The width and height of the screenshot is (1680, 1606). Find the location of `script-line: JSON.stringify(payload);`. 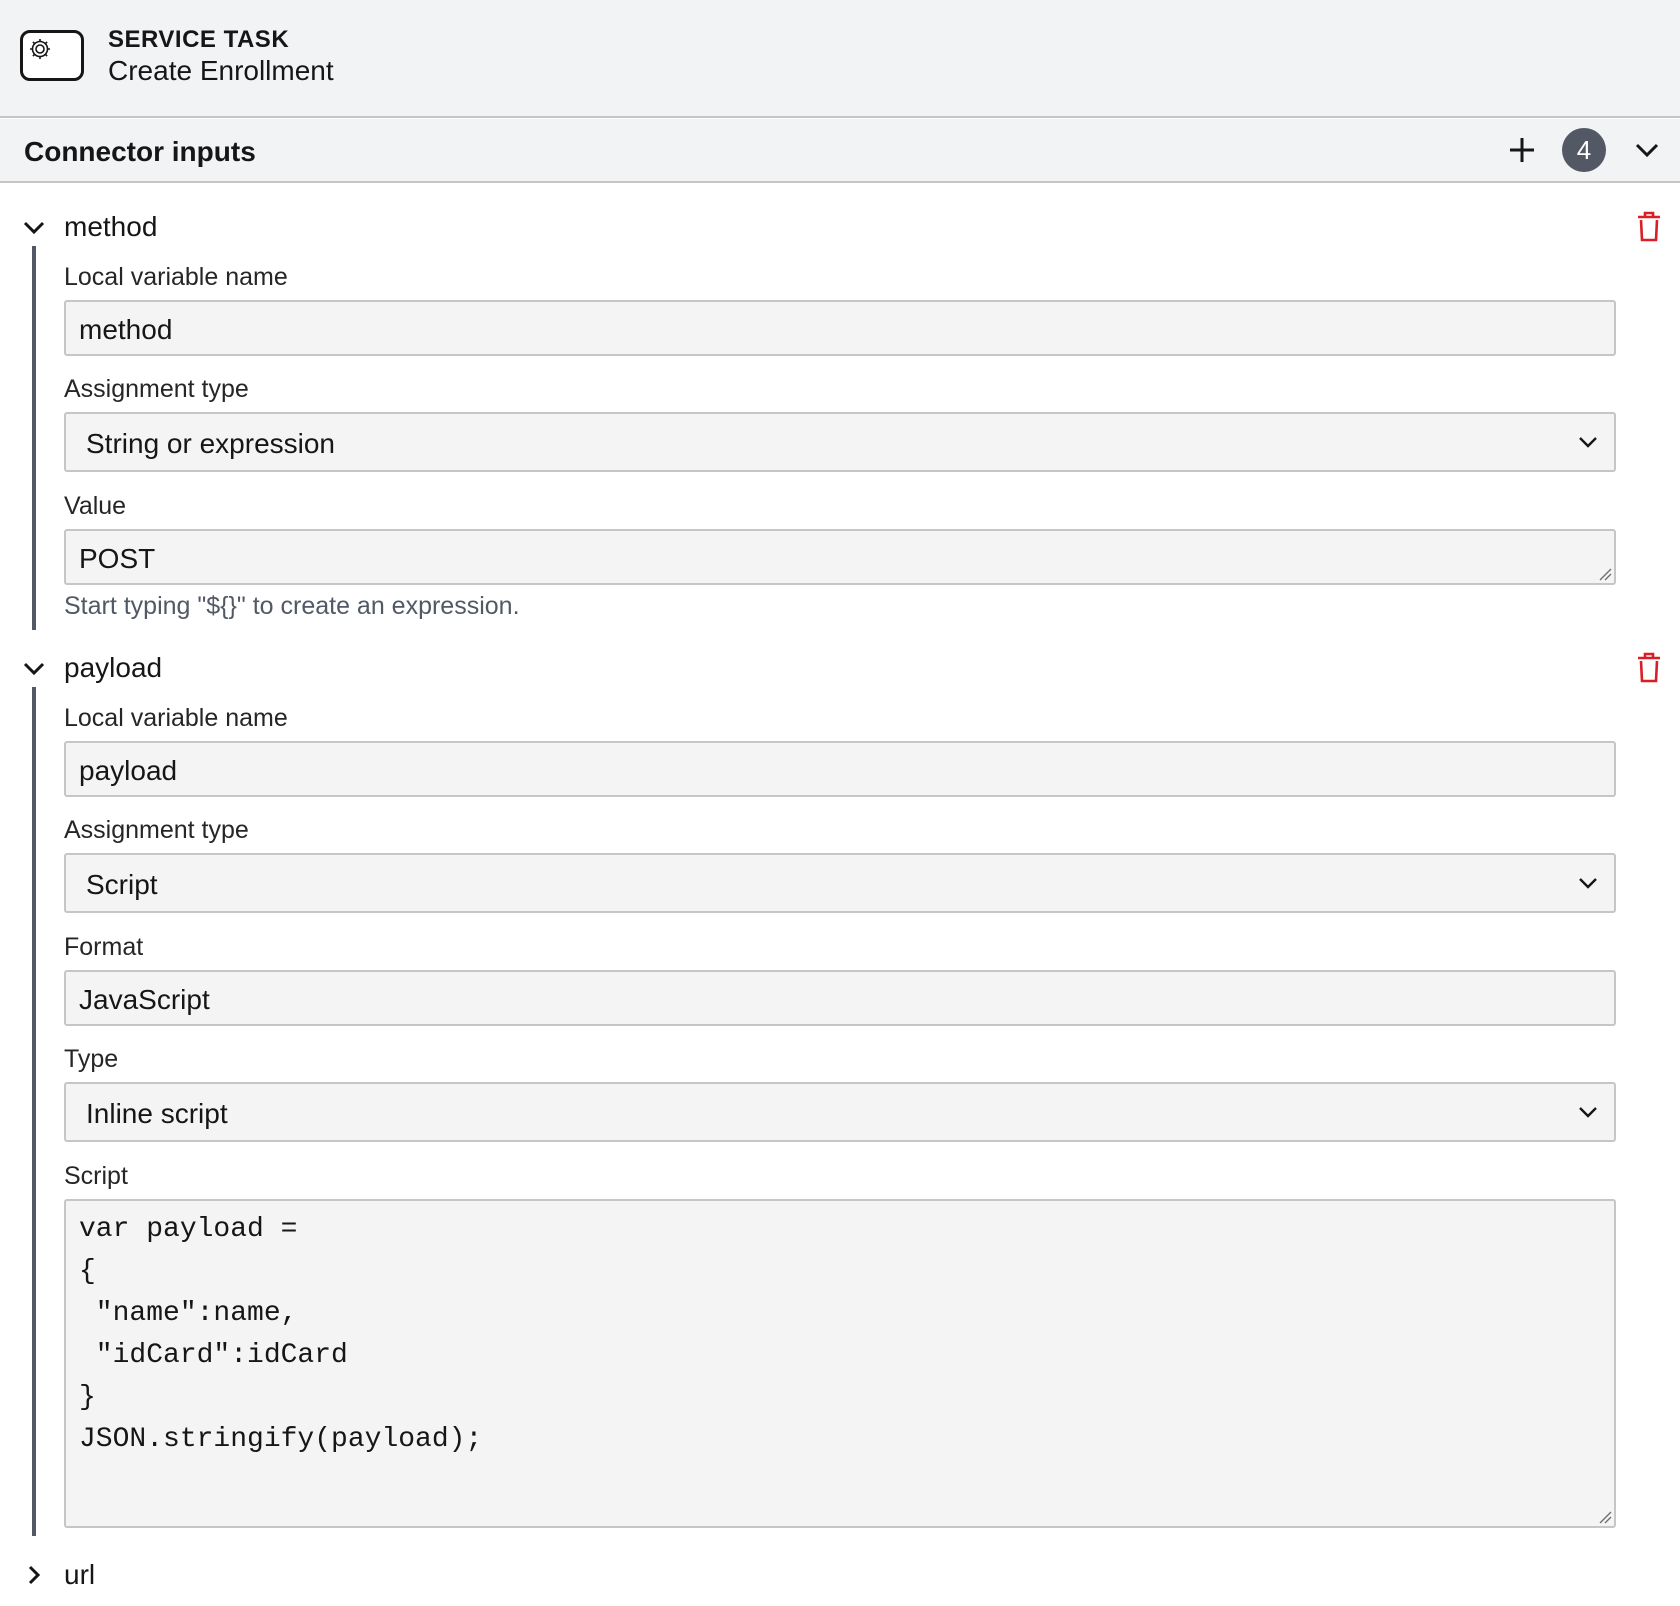

script-line: JSON.stringify(payload); is located at coordinates (281, 1439).